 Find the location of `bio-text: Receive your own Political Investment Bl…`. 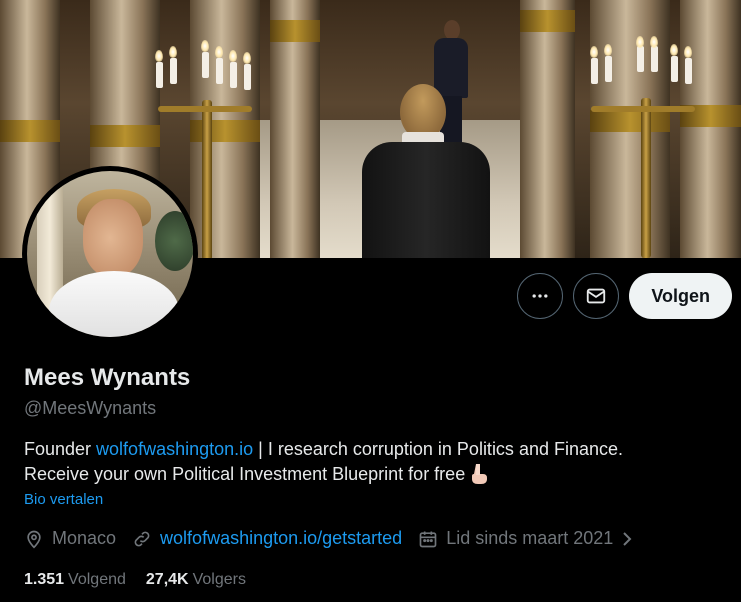

bio-text: Receive your own Political Investment Bl… is located at coordinates (245, 474).